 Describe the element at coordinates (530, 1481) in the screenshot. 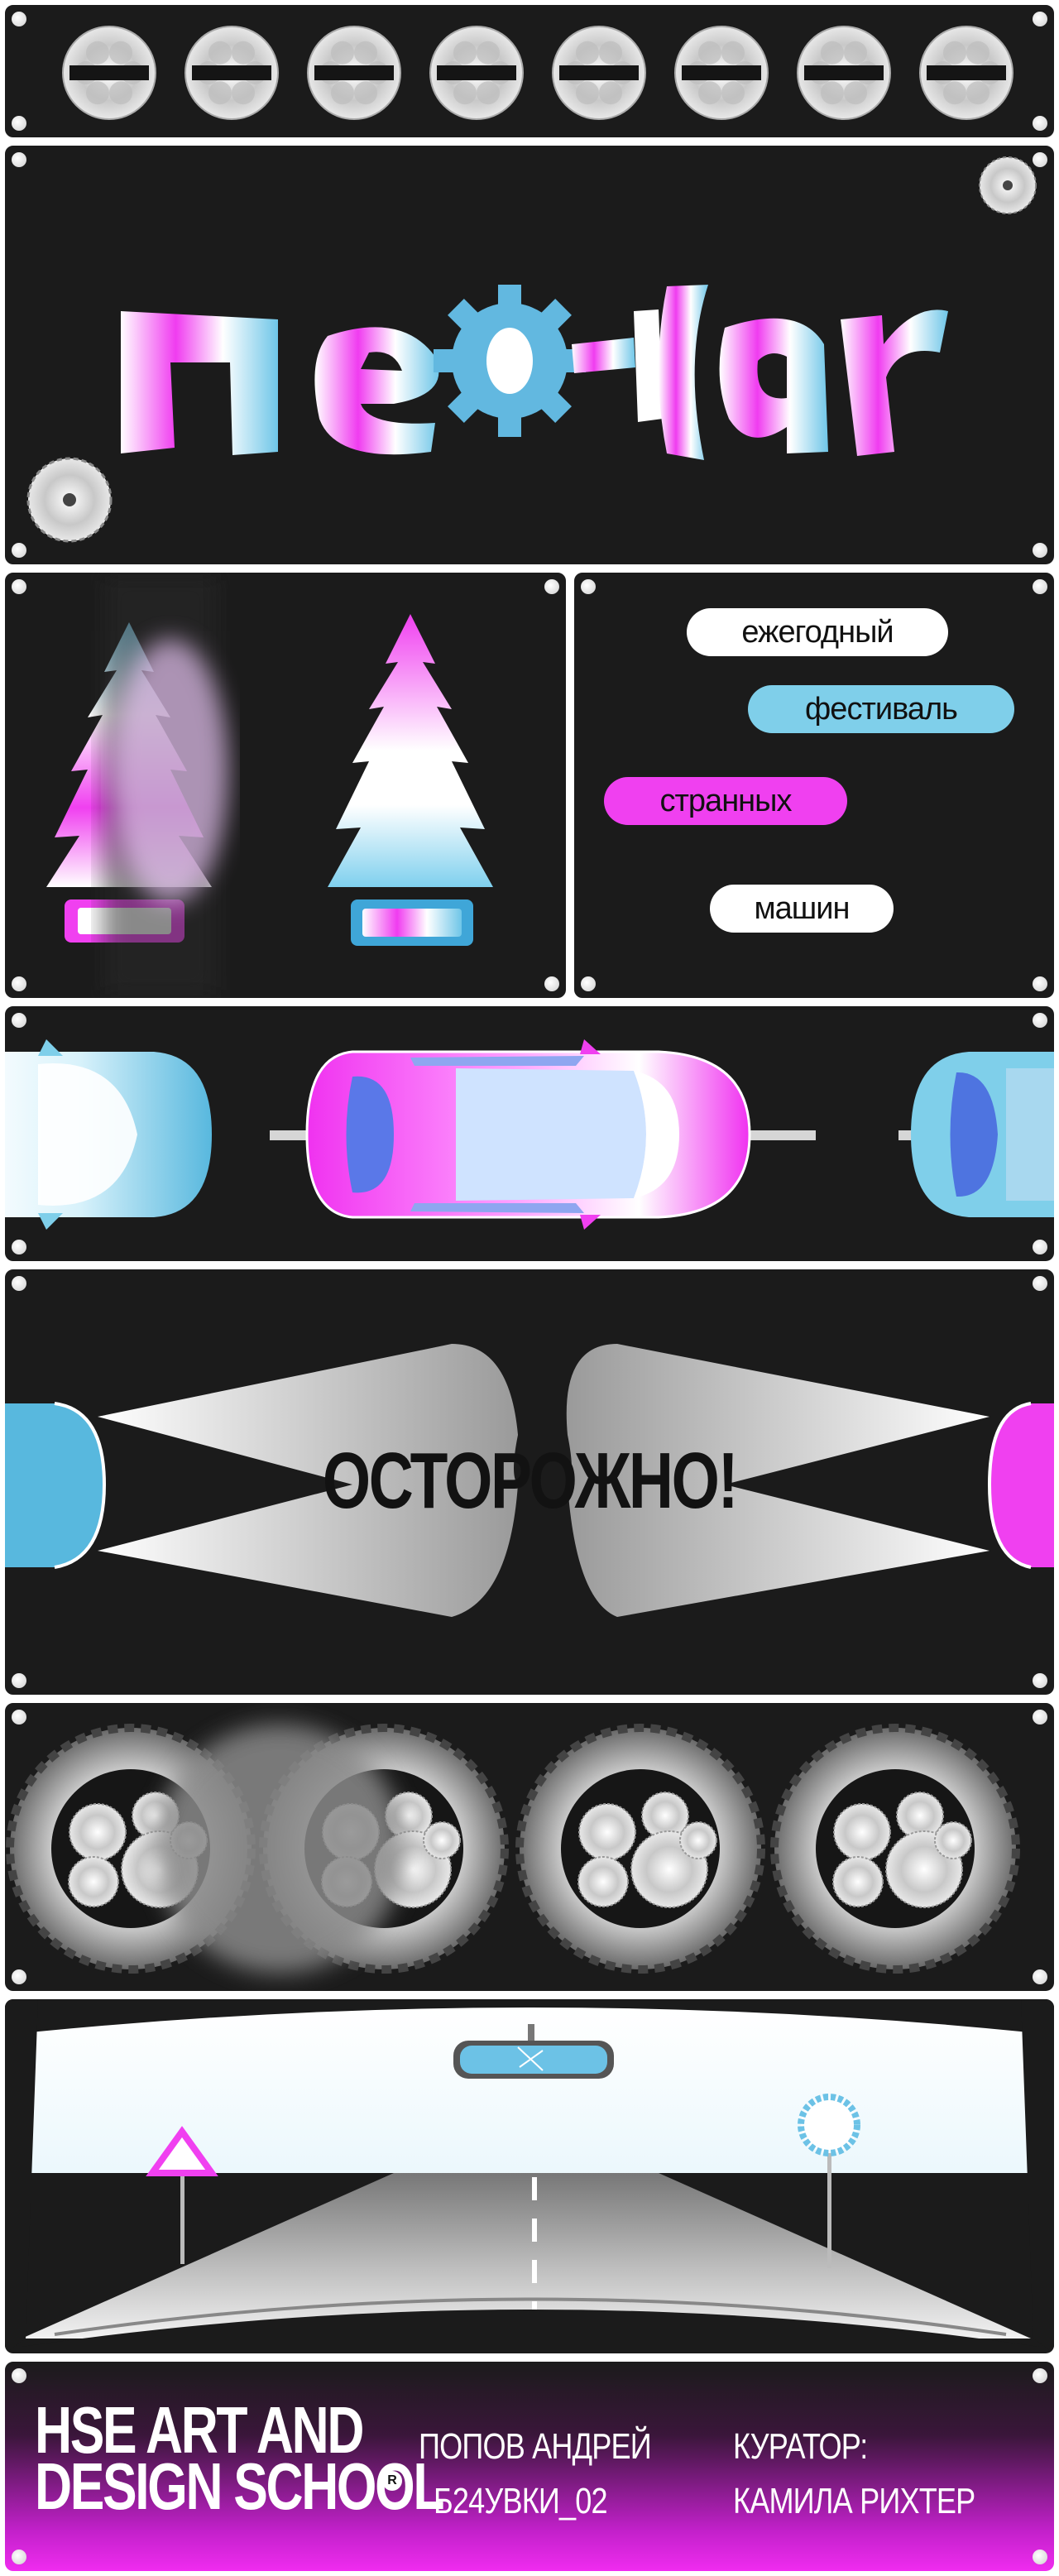

I see `warning-text: ОСТОРОЖНО!` at that location.